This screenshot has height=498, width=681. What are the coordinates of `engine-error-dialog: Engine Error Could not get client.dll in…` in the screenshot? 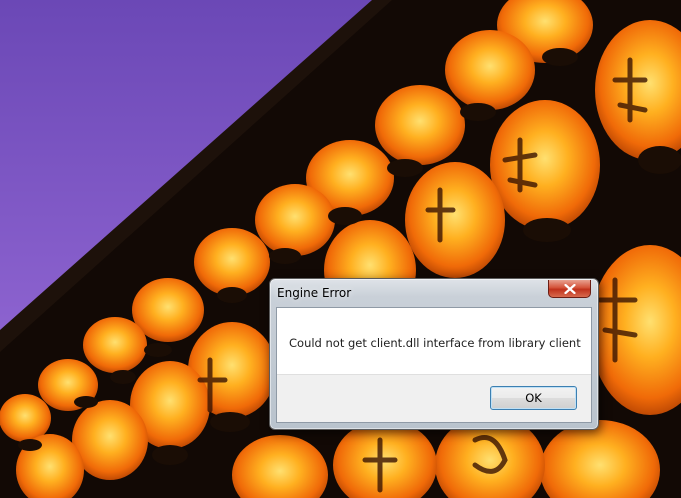 It's located at (434, 354).